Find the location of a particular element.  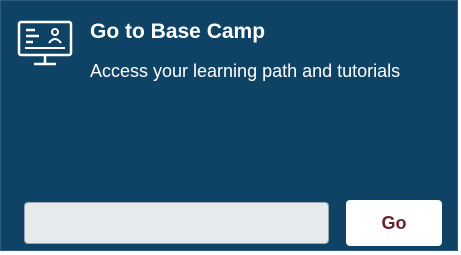

search-input is located at coordinates (176, 223).